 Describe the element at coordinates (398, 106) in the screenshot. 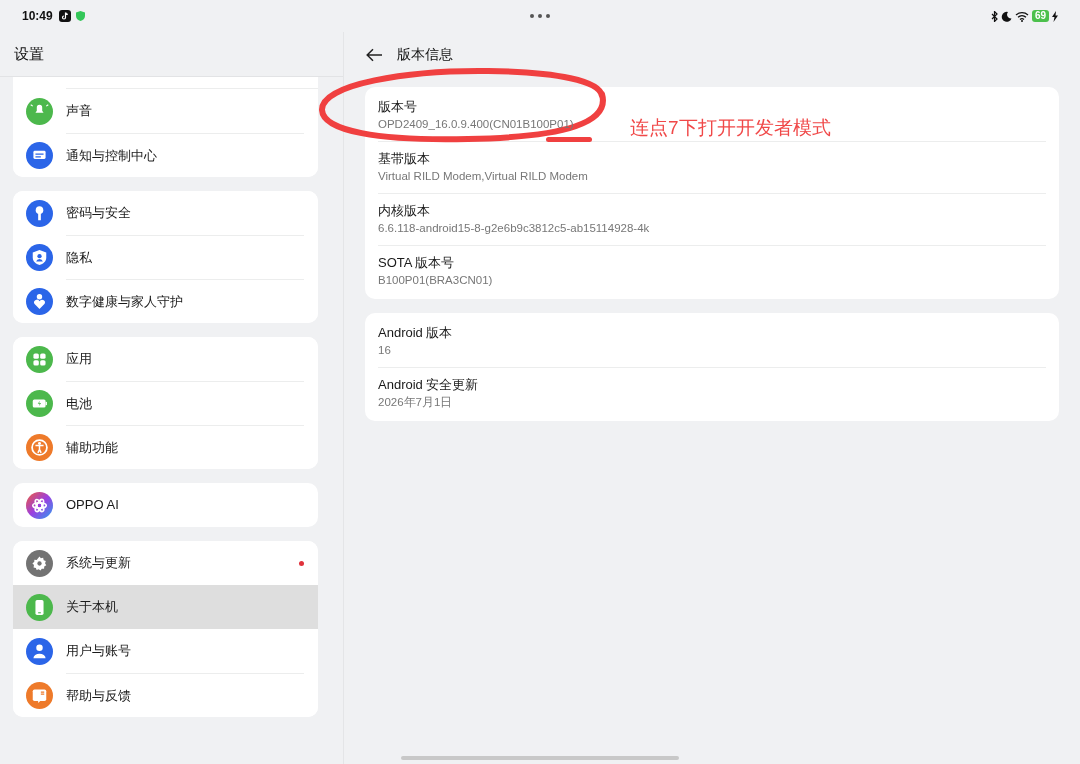

I see `info-label: 版本号` at that location.